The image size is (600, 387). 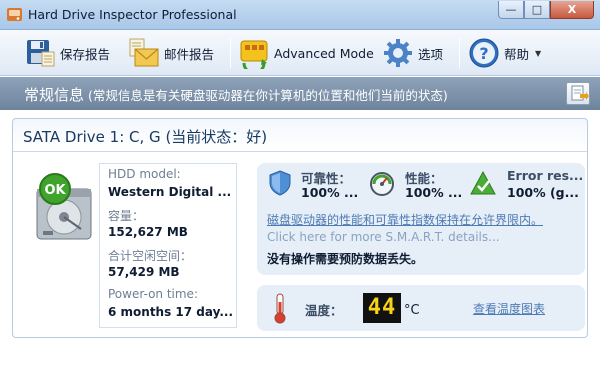 What do you see at coordinates (64, 206) in the screenshot?
I see `hard-drive-ok-icon: OK` at bounding box center [64, 206].